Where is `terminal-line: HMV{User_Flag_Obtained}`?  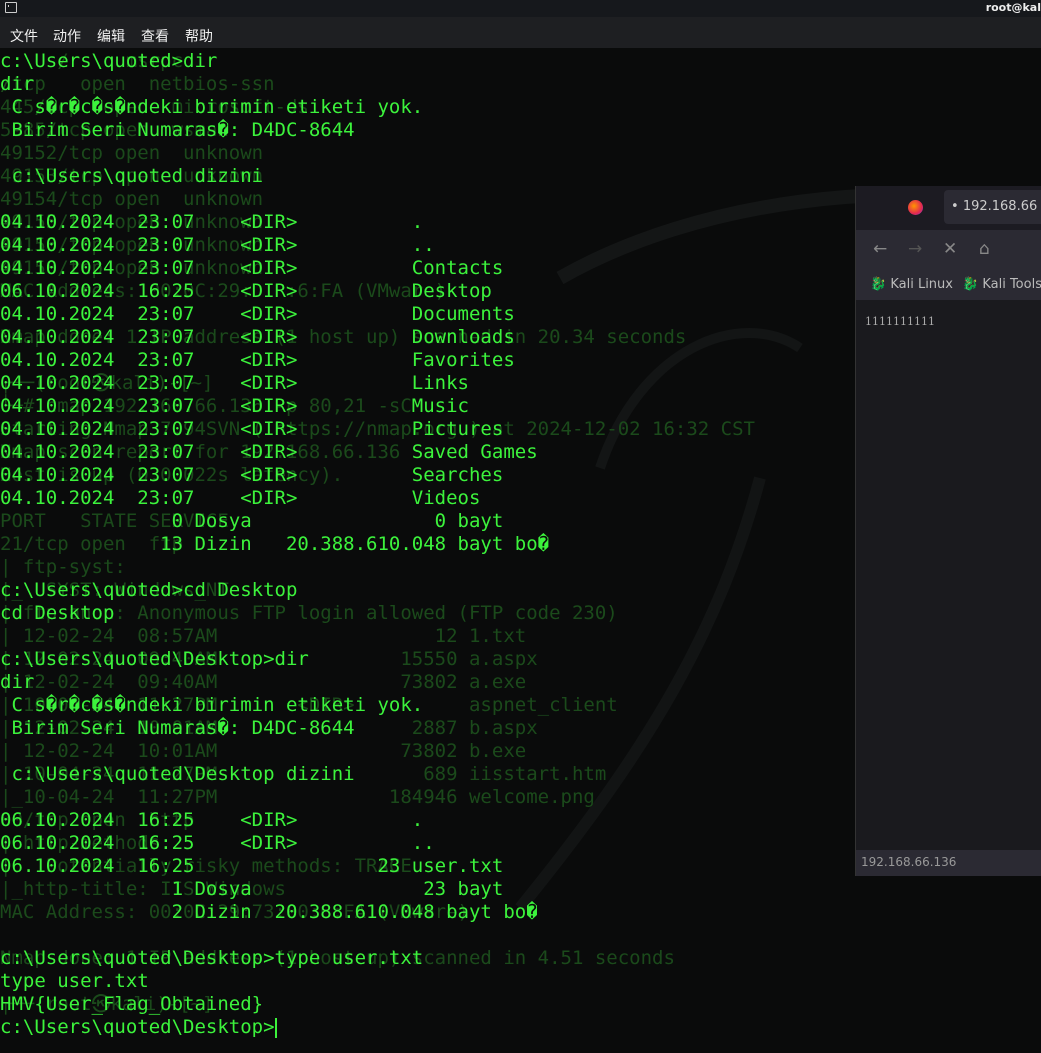
terminal-line: HMV{User_Flag_Obtained} is located at coordinates (132, 1004).